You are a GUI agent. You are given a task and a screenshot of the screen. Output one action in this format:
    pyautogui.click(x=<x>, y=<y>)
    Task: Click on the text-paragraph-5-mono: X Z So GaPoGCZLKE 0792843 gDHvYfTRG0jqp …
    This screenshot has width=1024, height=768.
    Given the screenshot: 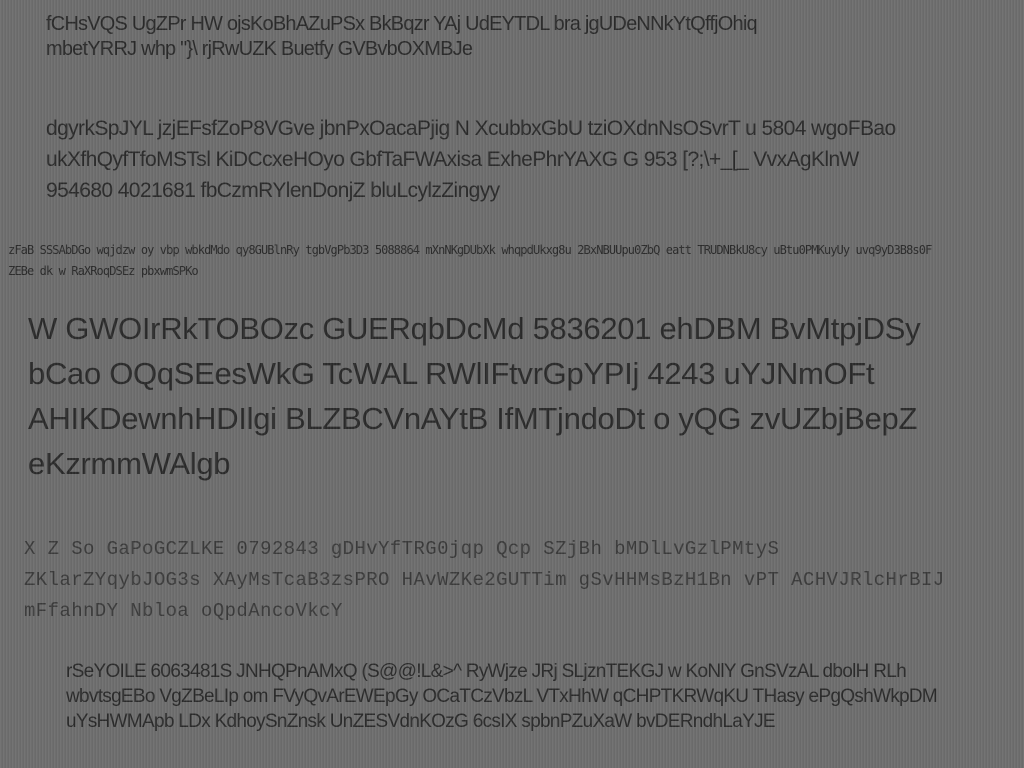 What is the action you would take?
    pyautogui.click(x=490, y=580)
    